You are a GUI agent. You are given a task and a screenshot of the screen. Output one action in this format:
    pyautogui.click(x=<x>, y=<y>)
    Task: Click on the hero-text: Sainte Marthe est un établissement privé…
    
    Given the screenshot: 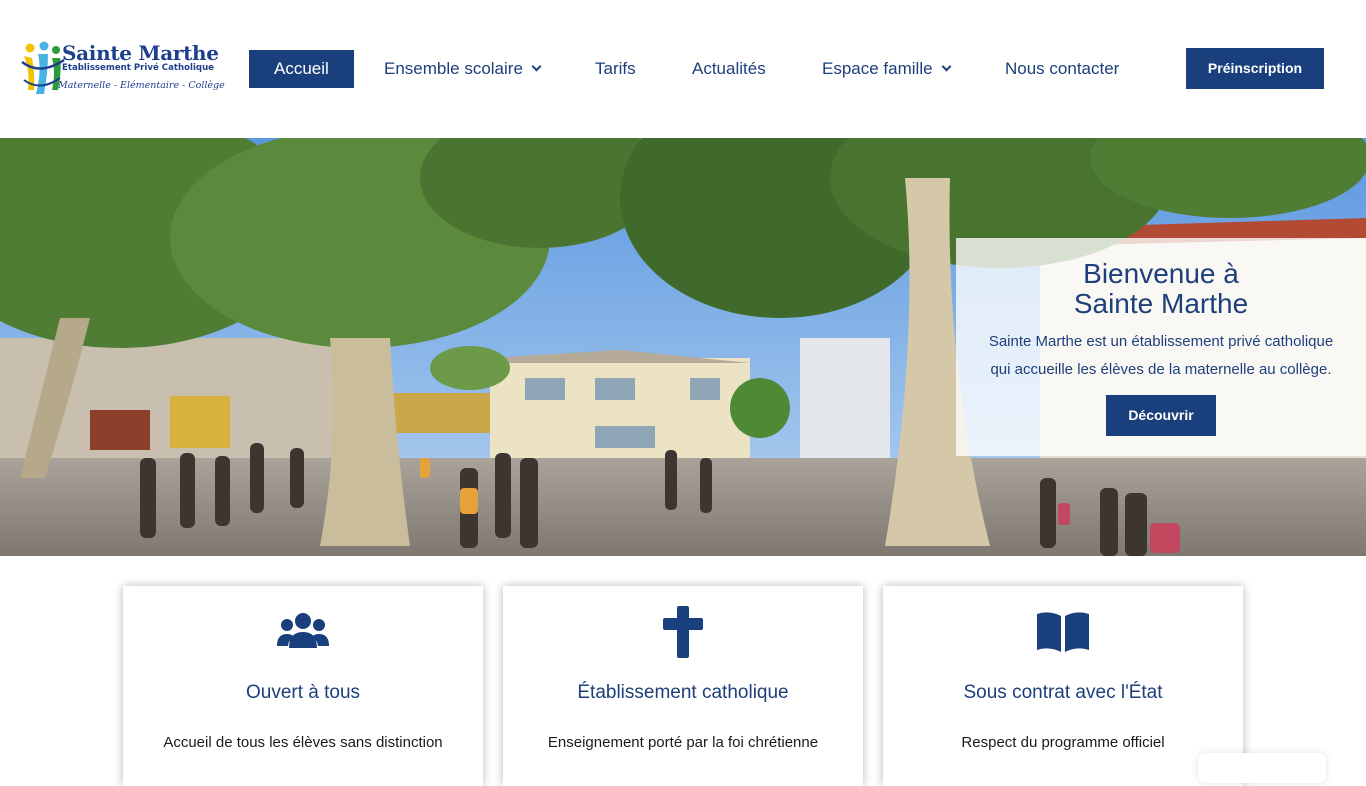 What is the action you would take?
    pyautogui.click(x=1161, y=356)
    